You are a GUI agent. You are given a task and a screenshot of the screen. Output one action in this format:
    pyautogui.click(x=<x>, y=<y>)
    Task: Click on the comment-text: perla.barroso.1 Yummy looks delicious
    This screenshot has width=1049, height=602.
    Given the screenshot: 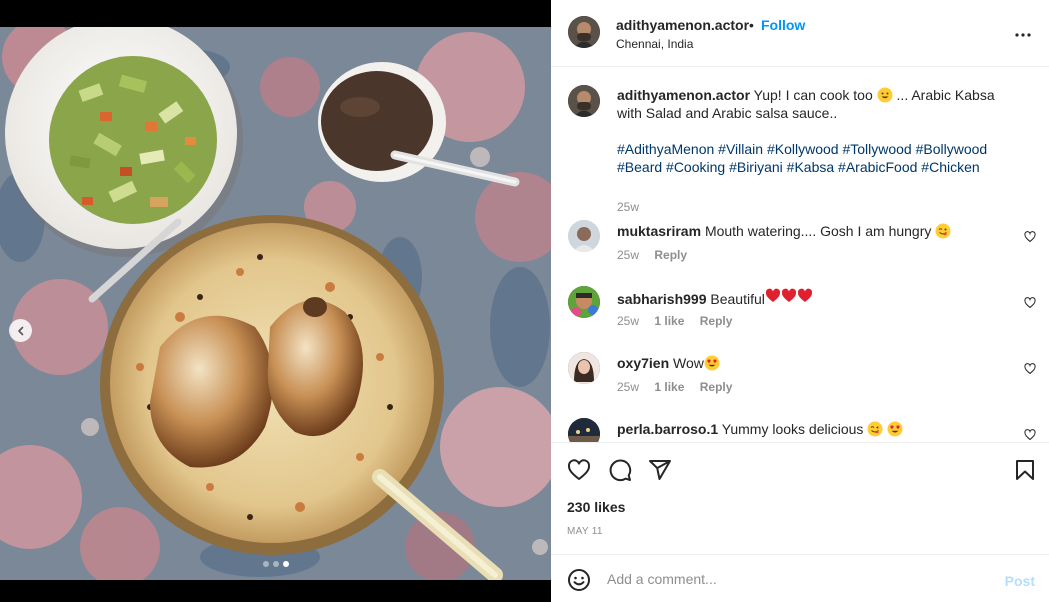 What is the action you would take?
    pyautogui.click(x=817, y=429)
    